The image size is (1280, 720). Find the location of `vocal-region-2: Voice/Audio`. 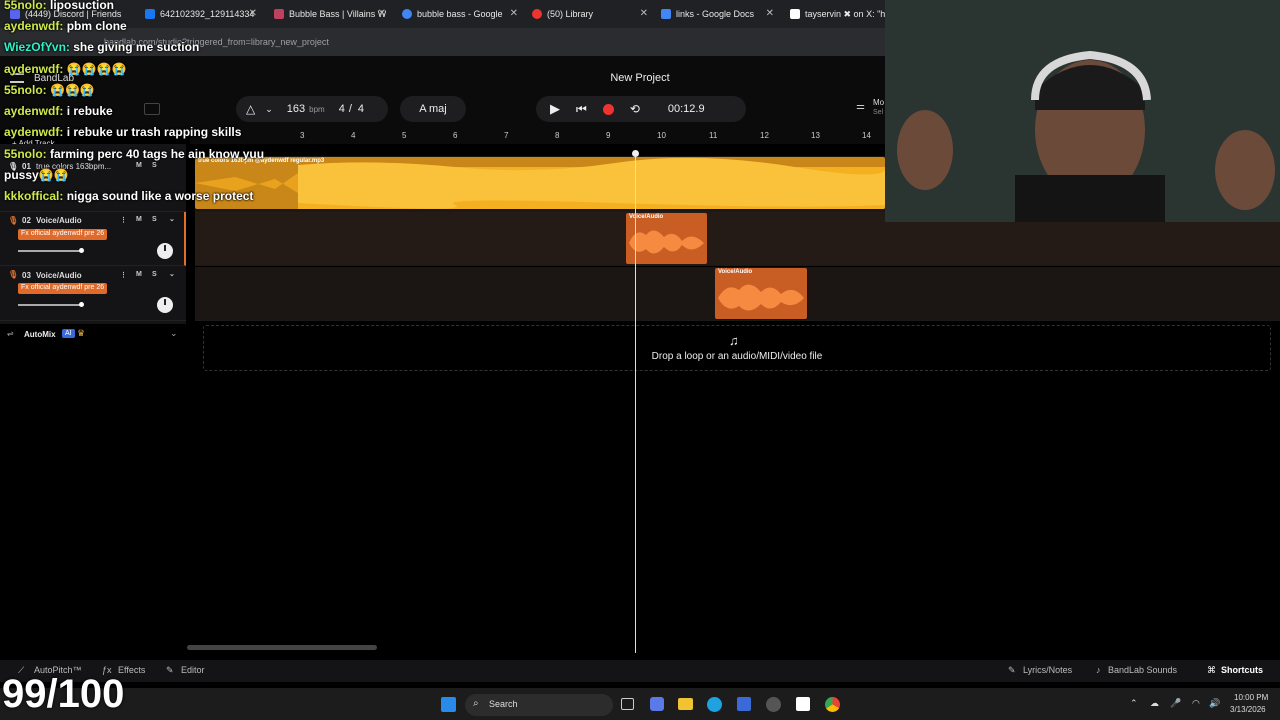

vocal-region-2: Voice/Audio is located at coordinates (761, 293).